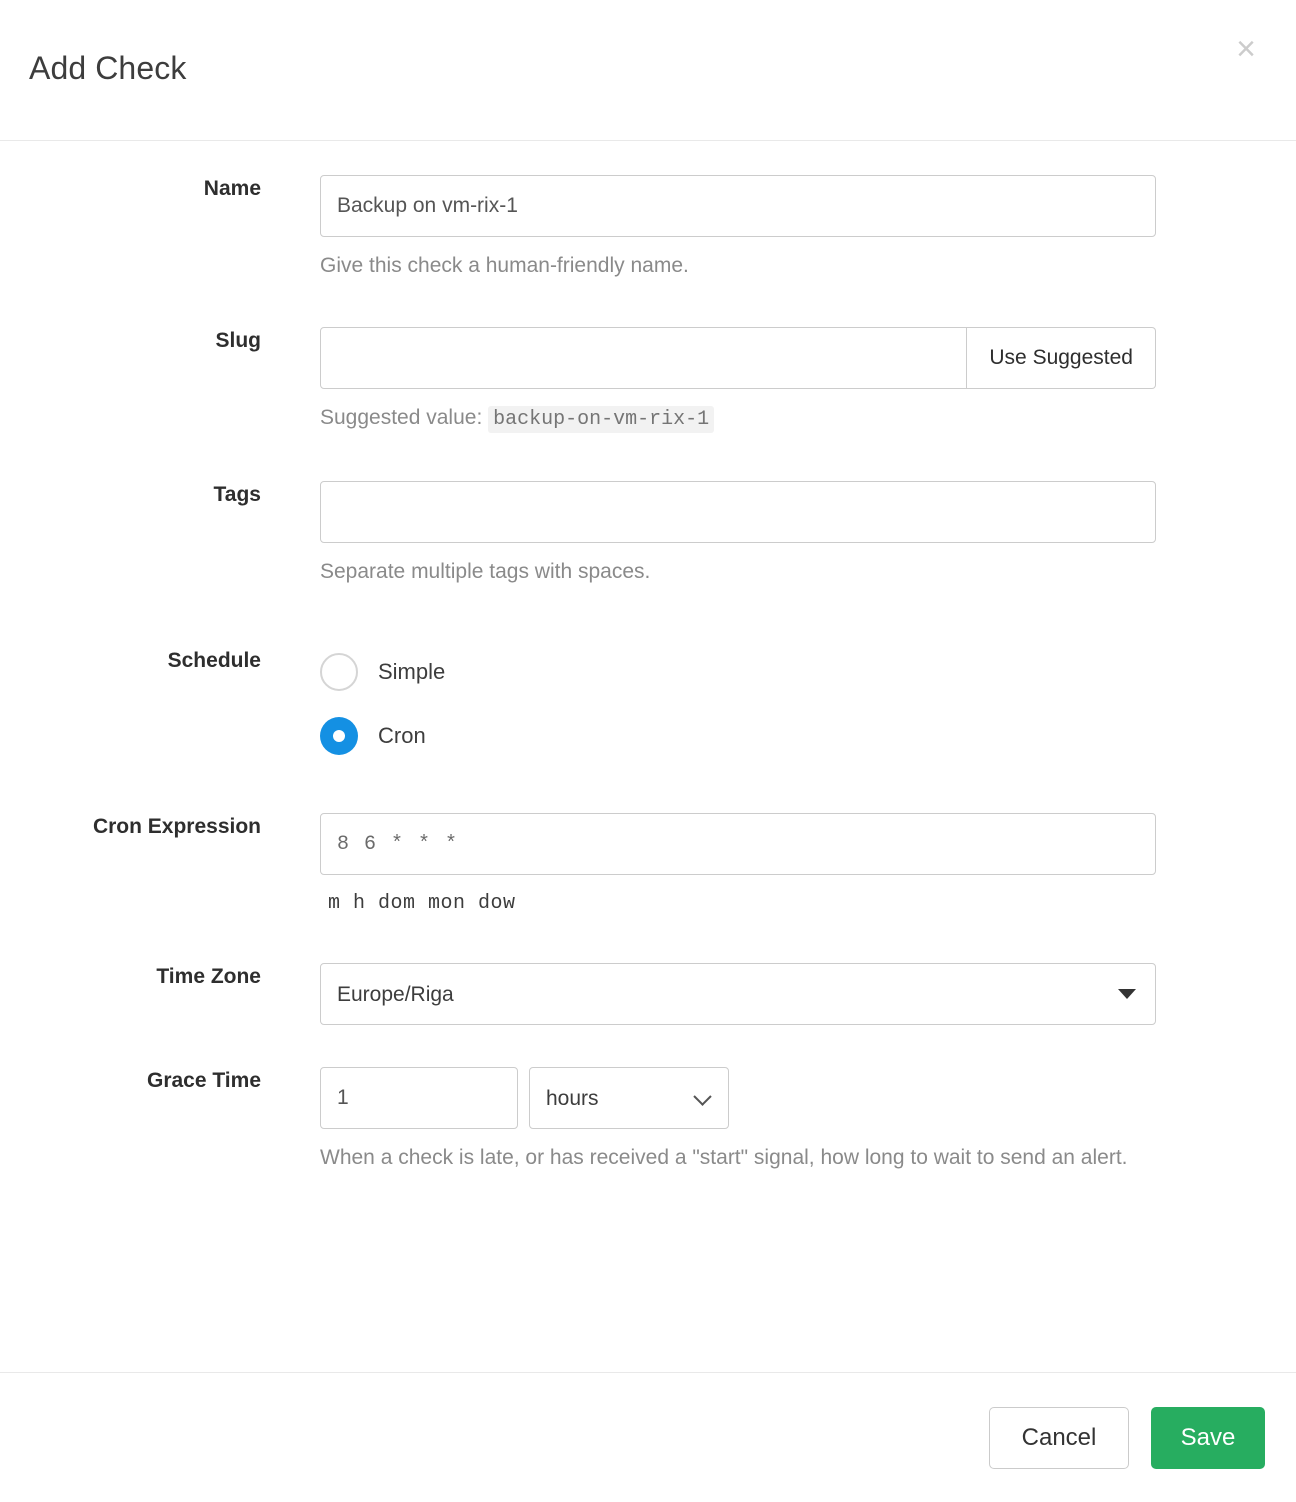 This screenshot has width=1296, height=1502. What do you see at coordinates (485, 571) in the screenshot?
I see `tags-help-text: Separate multiple tags with spaces.` at bounding box center [485, 571].